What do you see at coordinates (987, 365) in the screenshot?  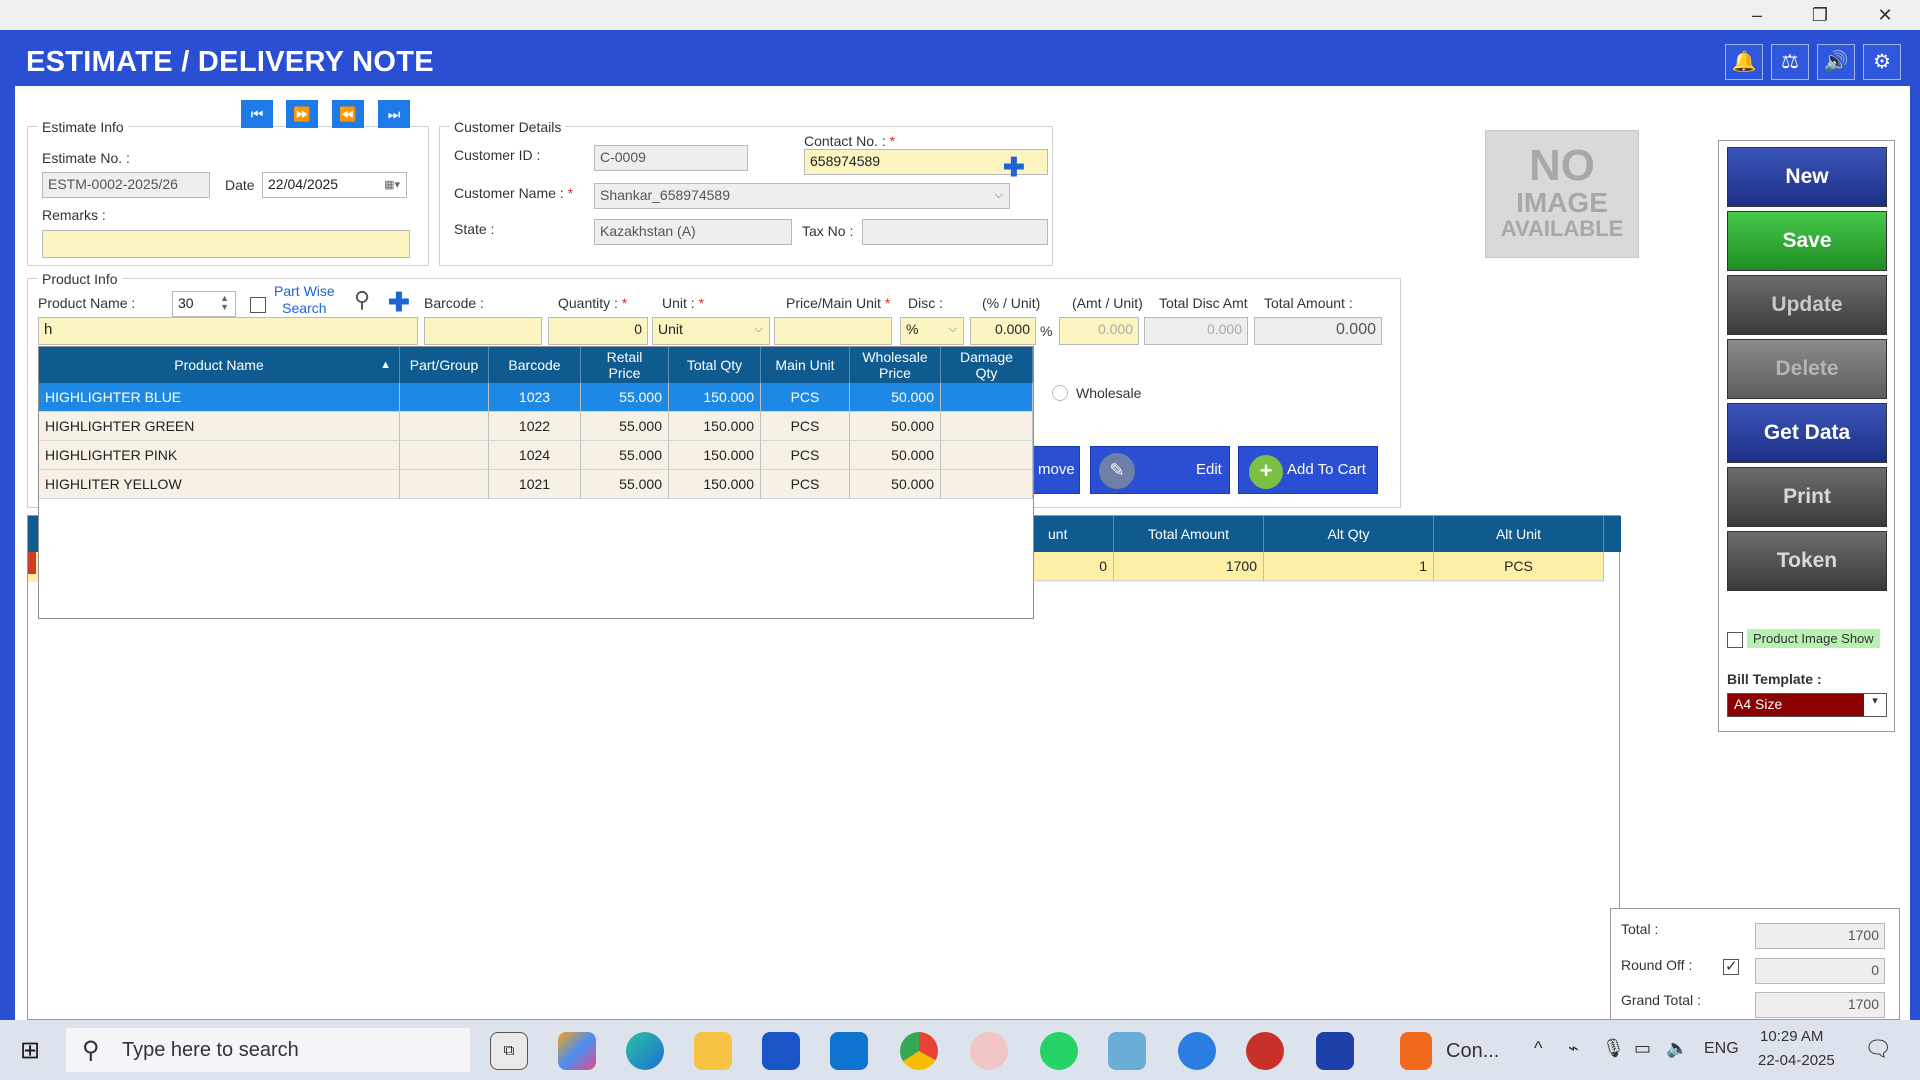 I see `col-damage-qty: Damage Qty` at bounding box center [987, 365].